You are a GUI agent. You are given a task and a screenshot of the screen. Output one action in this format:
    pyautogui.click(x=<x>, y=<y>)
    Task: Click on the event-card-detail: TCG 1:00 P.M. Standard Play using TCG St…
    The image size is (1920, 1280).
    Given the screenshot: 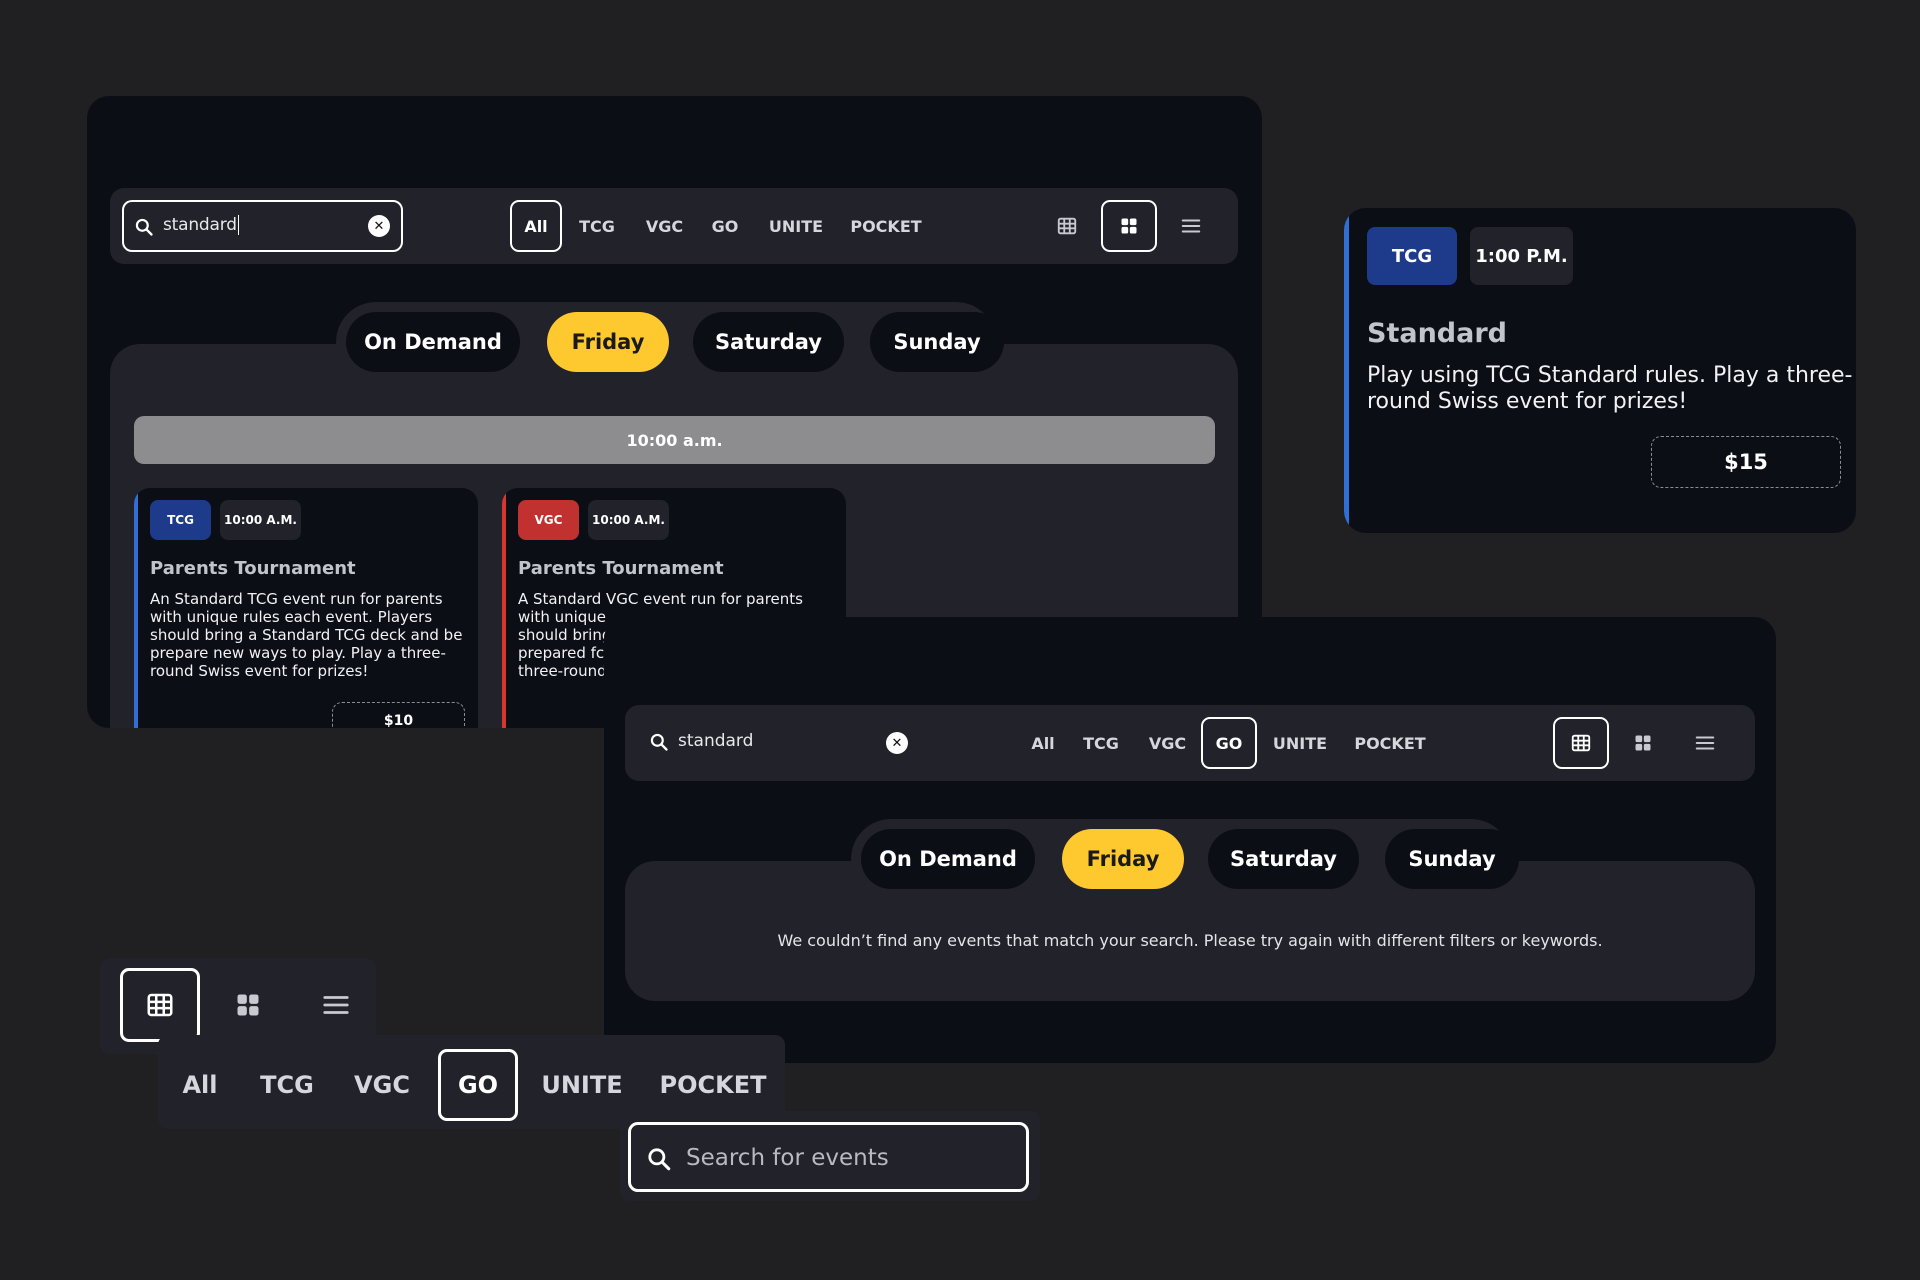 What is the action you would take?
    pyautogui.click(x=1600, y=370)
    